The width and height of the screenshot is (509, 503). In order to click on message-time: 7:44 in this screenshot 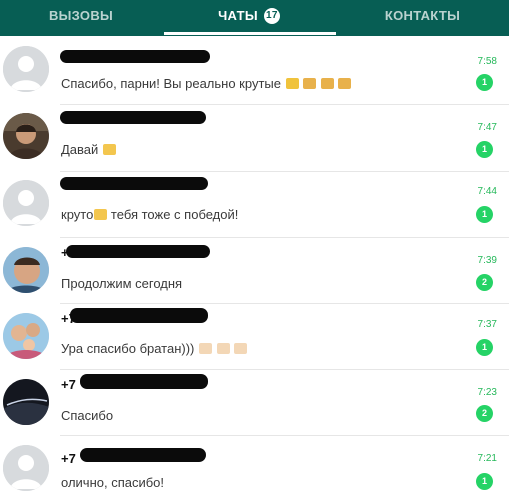, I will do `click(487, 191)`.